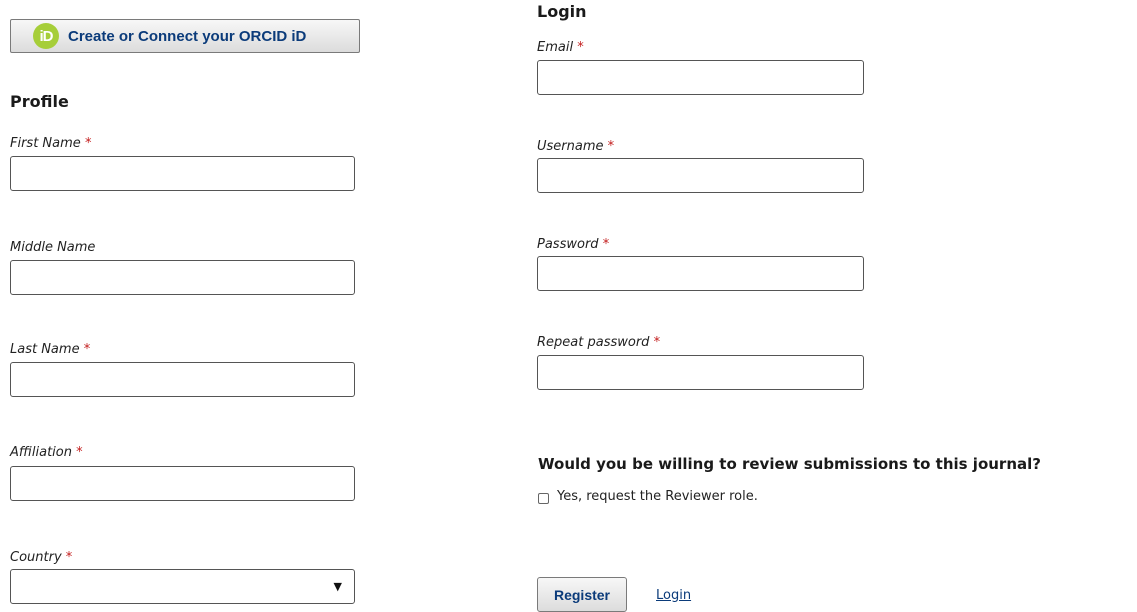 The height and width of the screenshot is (612, 1137). Describe the element at coordinates (53, 247) in the screenshot. I see `middle-name-label: Middle Name` at that location.